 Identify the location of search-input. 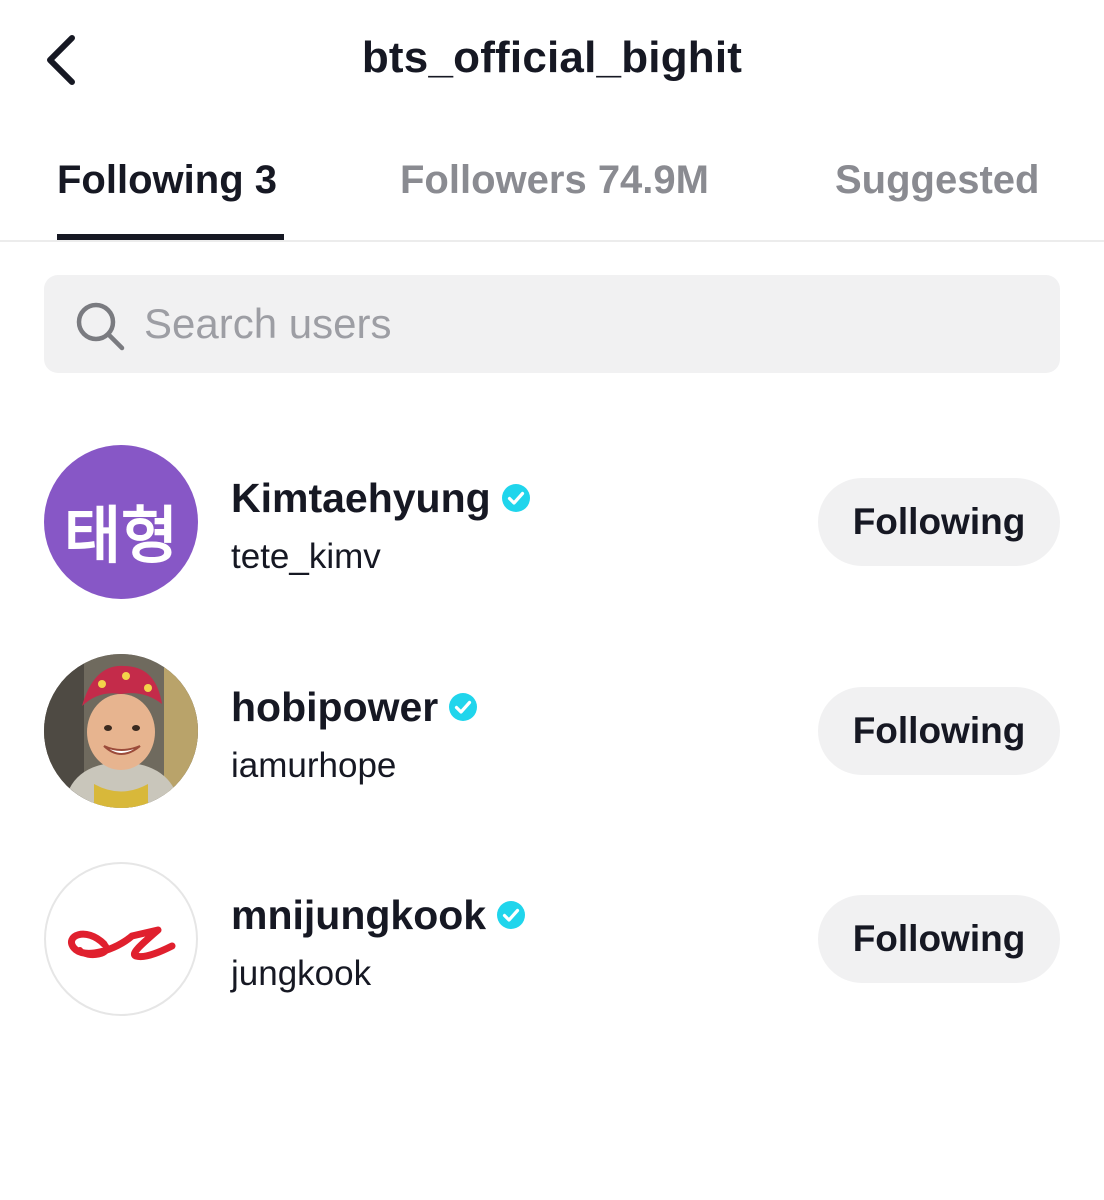
(584, 324).